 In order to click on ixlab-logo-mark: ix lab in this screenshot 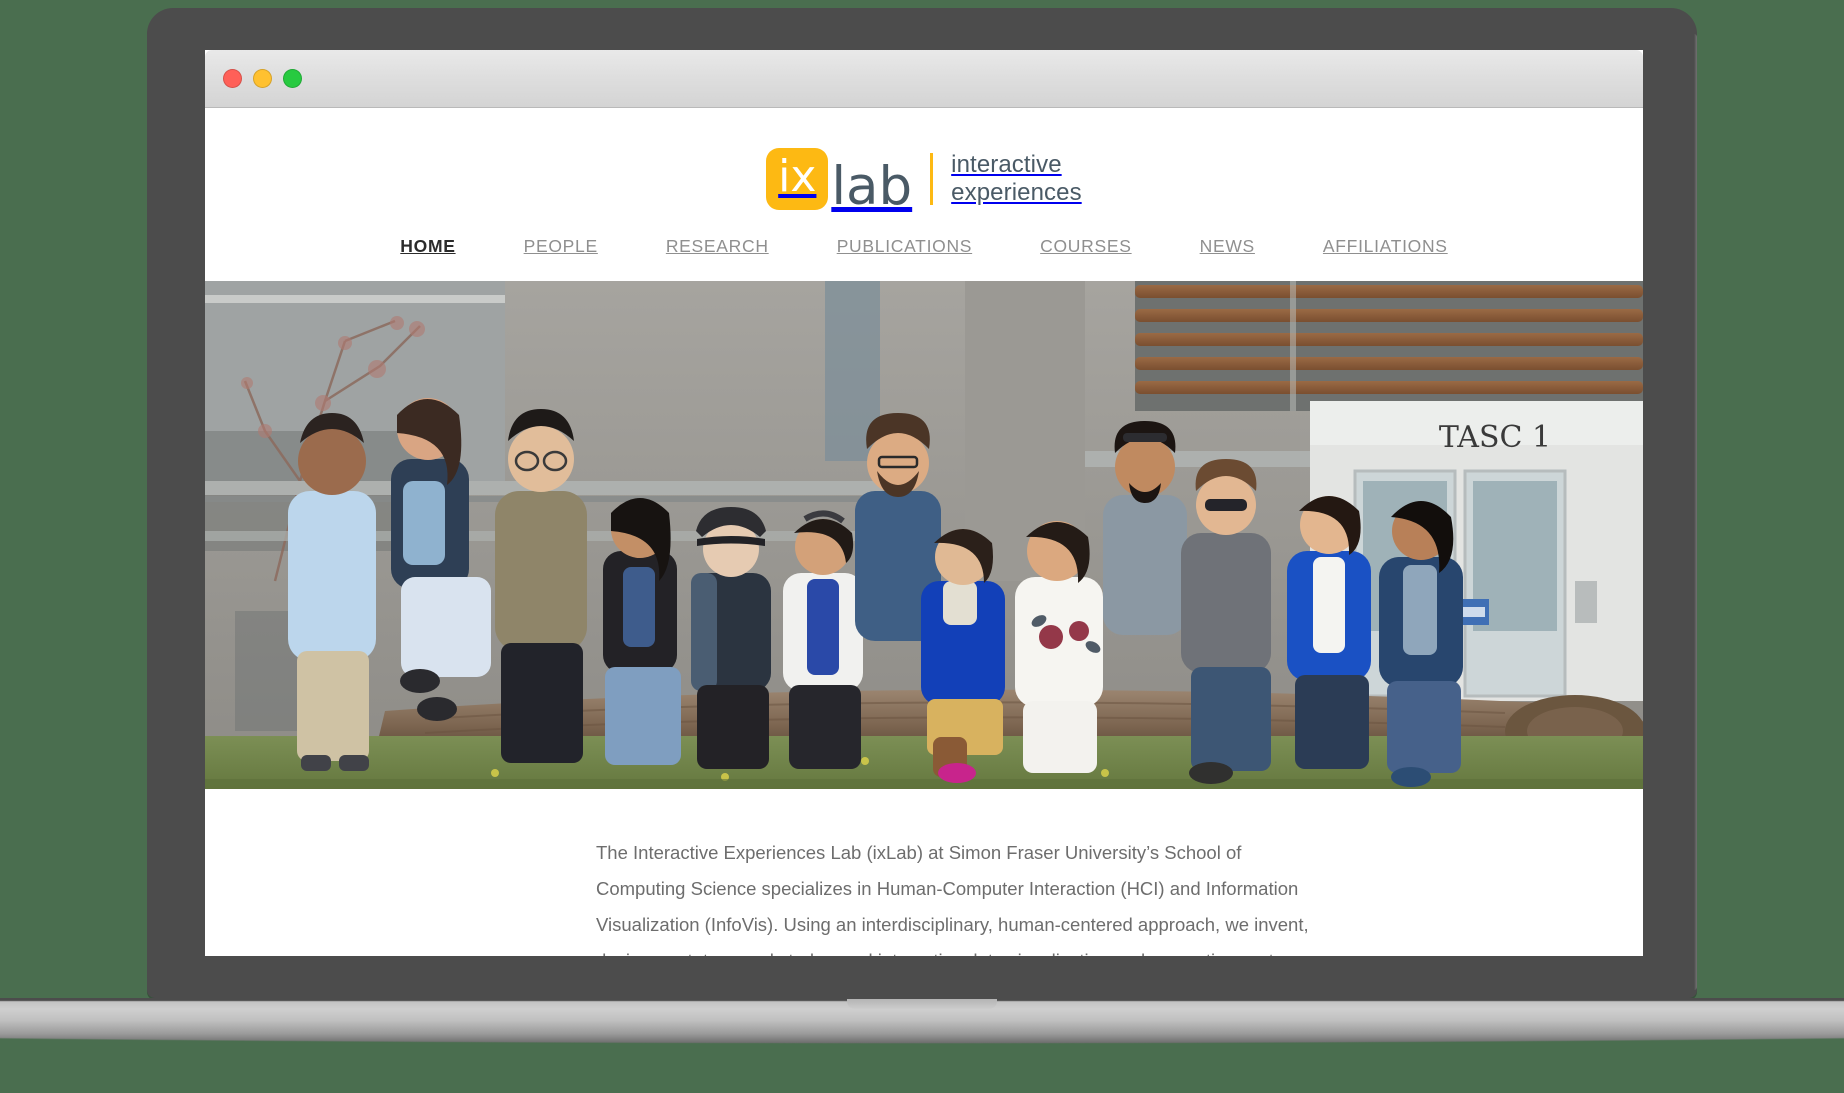, I will do `click(839, 182)`.